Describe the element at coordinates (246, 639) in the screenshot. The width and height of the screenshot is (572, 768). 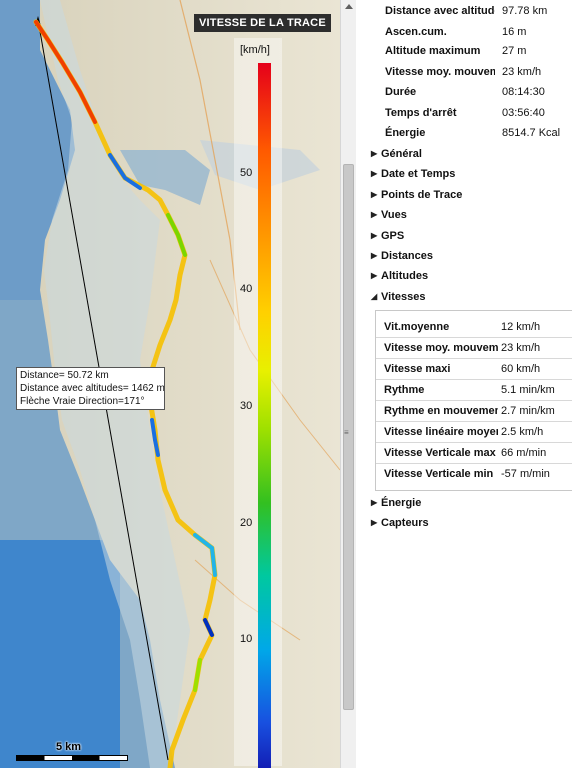
I see `legend-tick: 10` at that location.